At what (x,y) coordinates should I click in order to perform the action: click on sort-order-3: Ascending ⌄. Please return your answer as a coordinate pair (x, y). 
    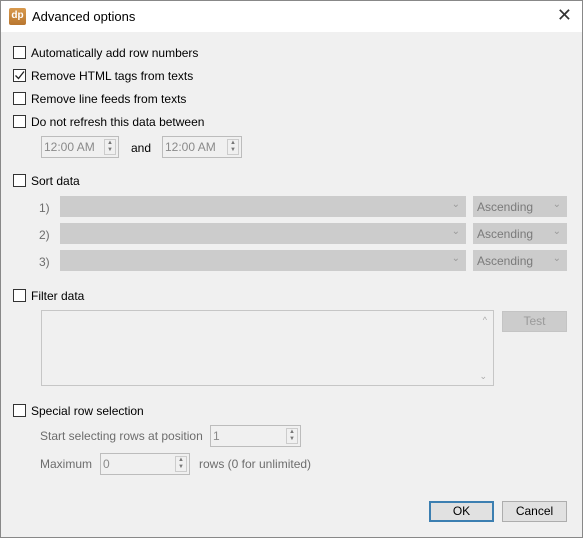
    Looking at the image, I should click on (520, 260).